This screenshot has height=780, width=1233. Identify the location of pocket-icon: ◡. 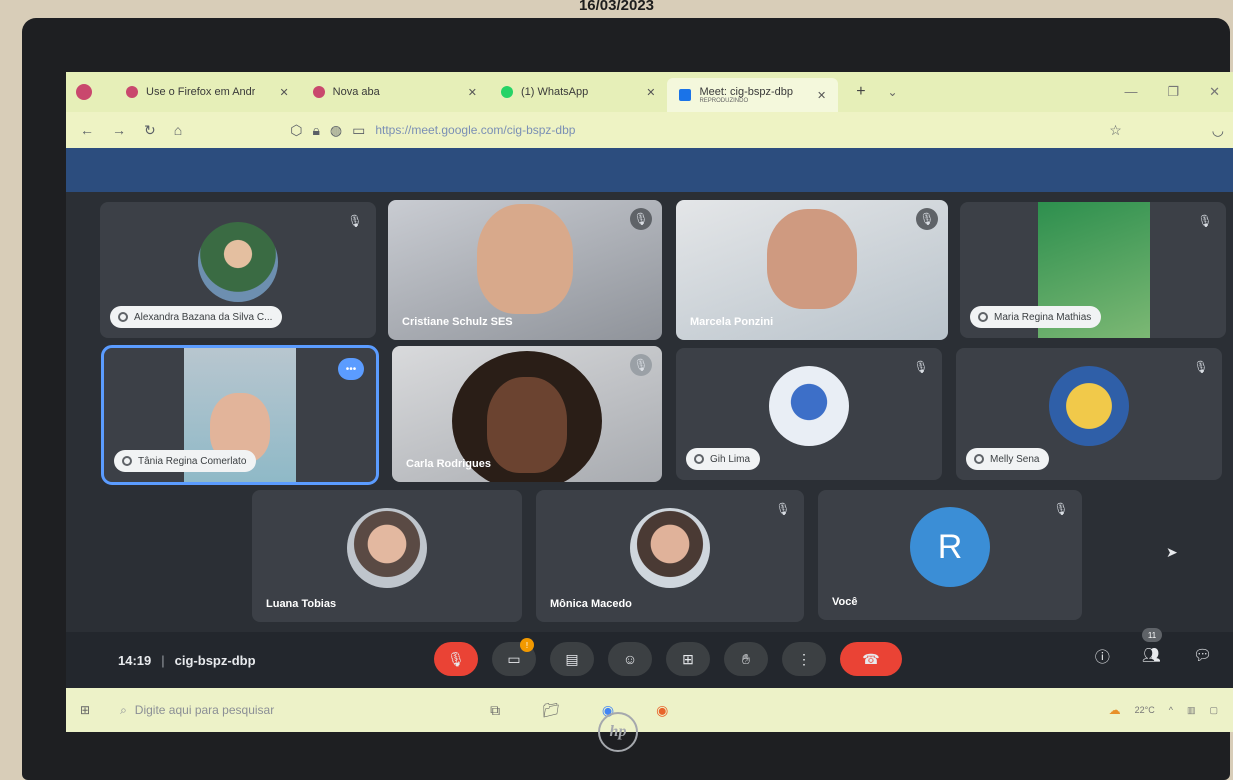
(1218, 130).